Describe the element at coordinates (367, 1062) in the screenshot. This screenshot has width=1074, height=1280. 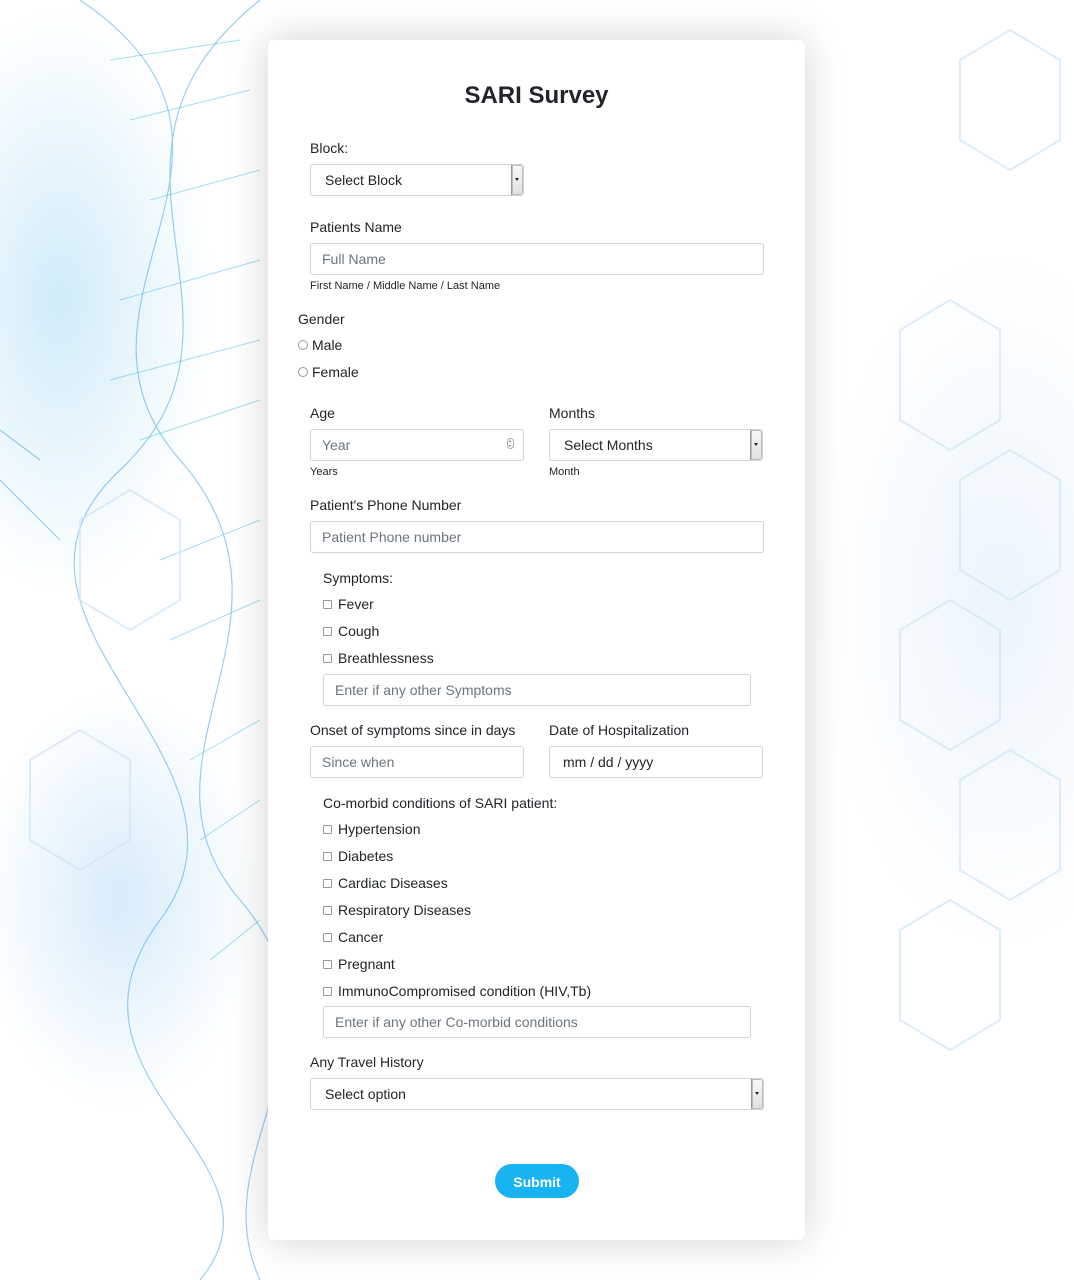
I see `travel-label: Any Travel History` at that location.